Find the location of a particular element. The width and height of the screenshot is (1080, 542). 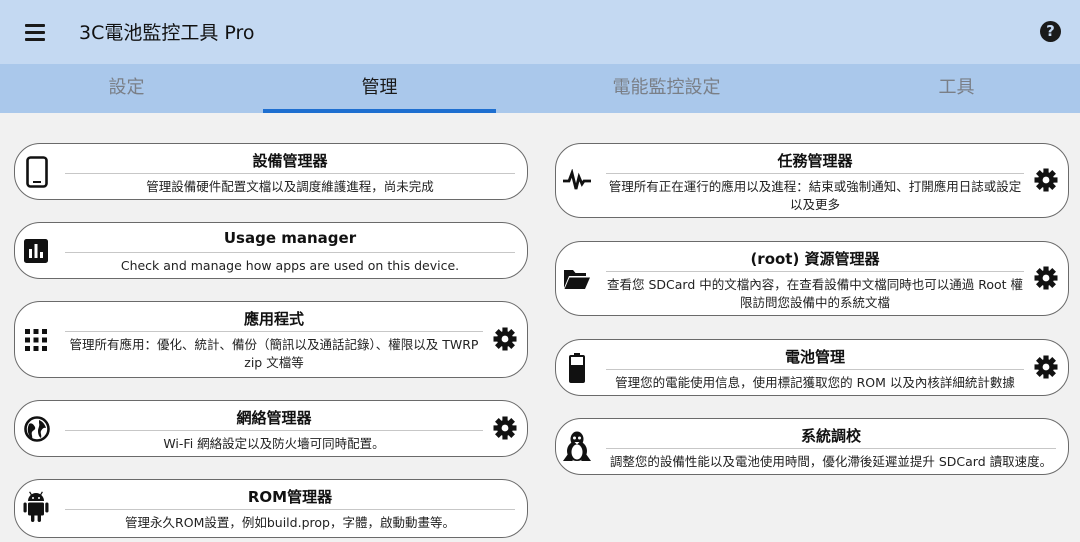

rom-manager-card: ROM管理器 管理永久ROM設置，例如build.prop，字體，啟動動畫等。 is located at coordinates (271, 508).